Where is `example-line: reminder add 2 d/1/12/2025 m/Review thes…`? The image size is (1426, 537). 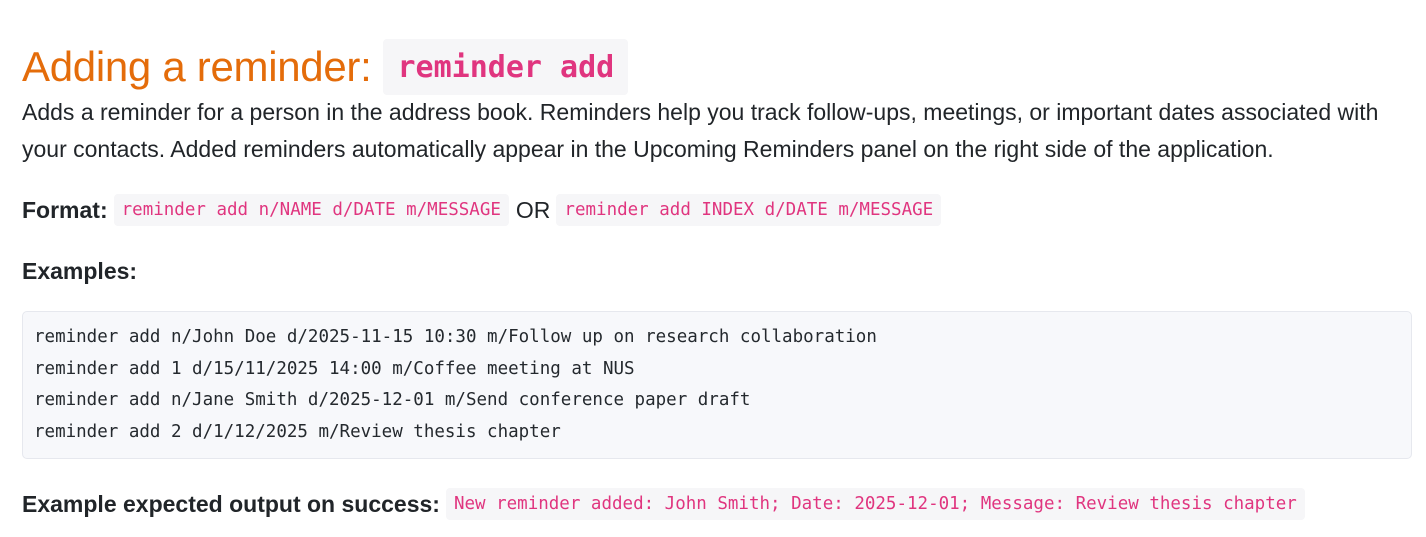
example-line: reminder add 2 d/1/12/2025 m/Review thes… is located at coordinates (297, 432).